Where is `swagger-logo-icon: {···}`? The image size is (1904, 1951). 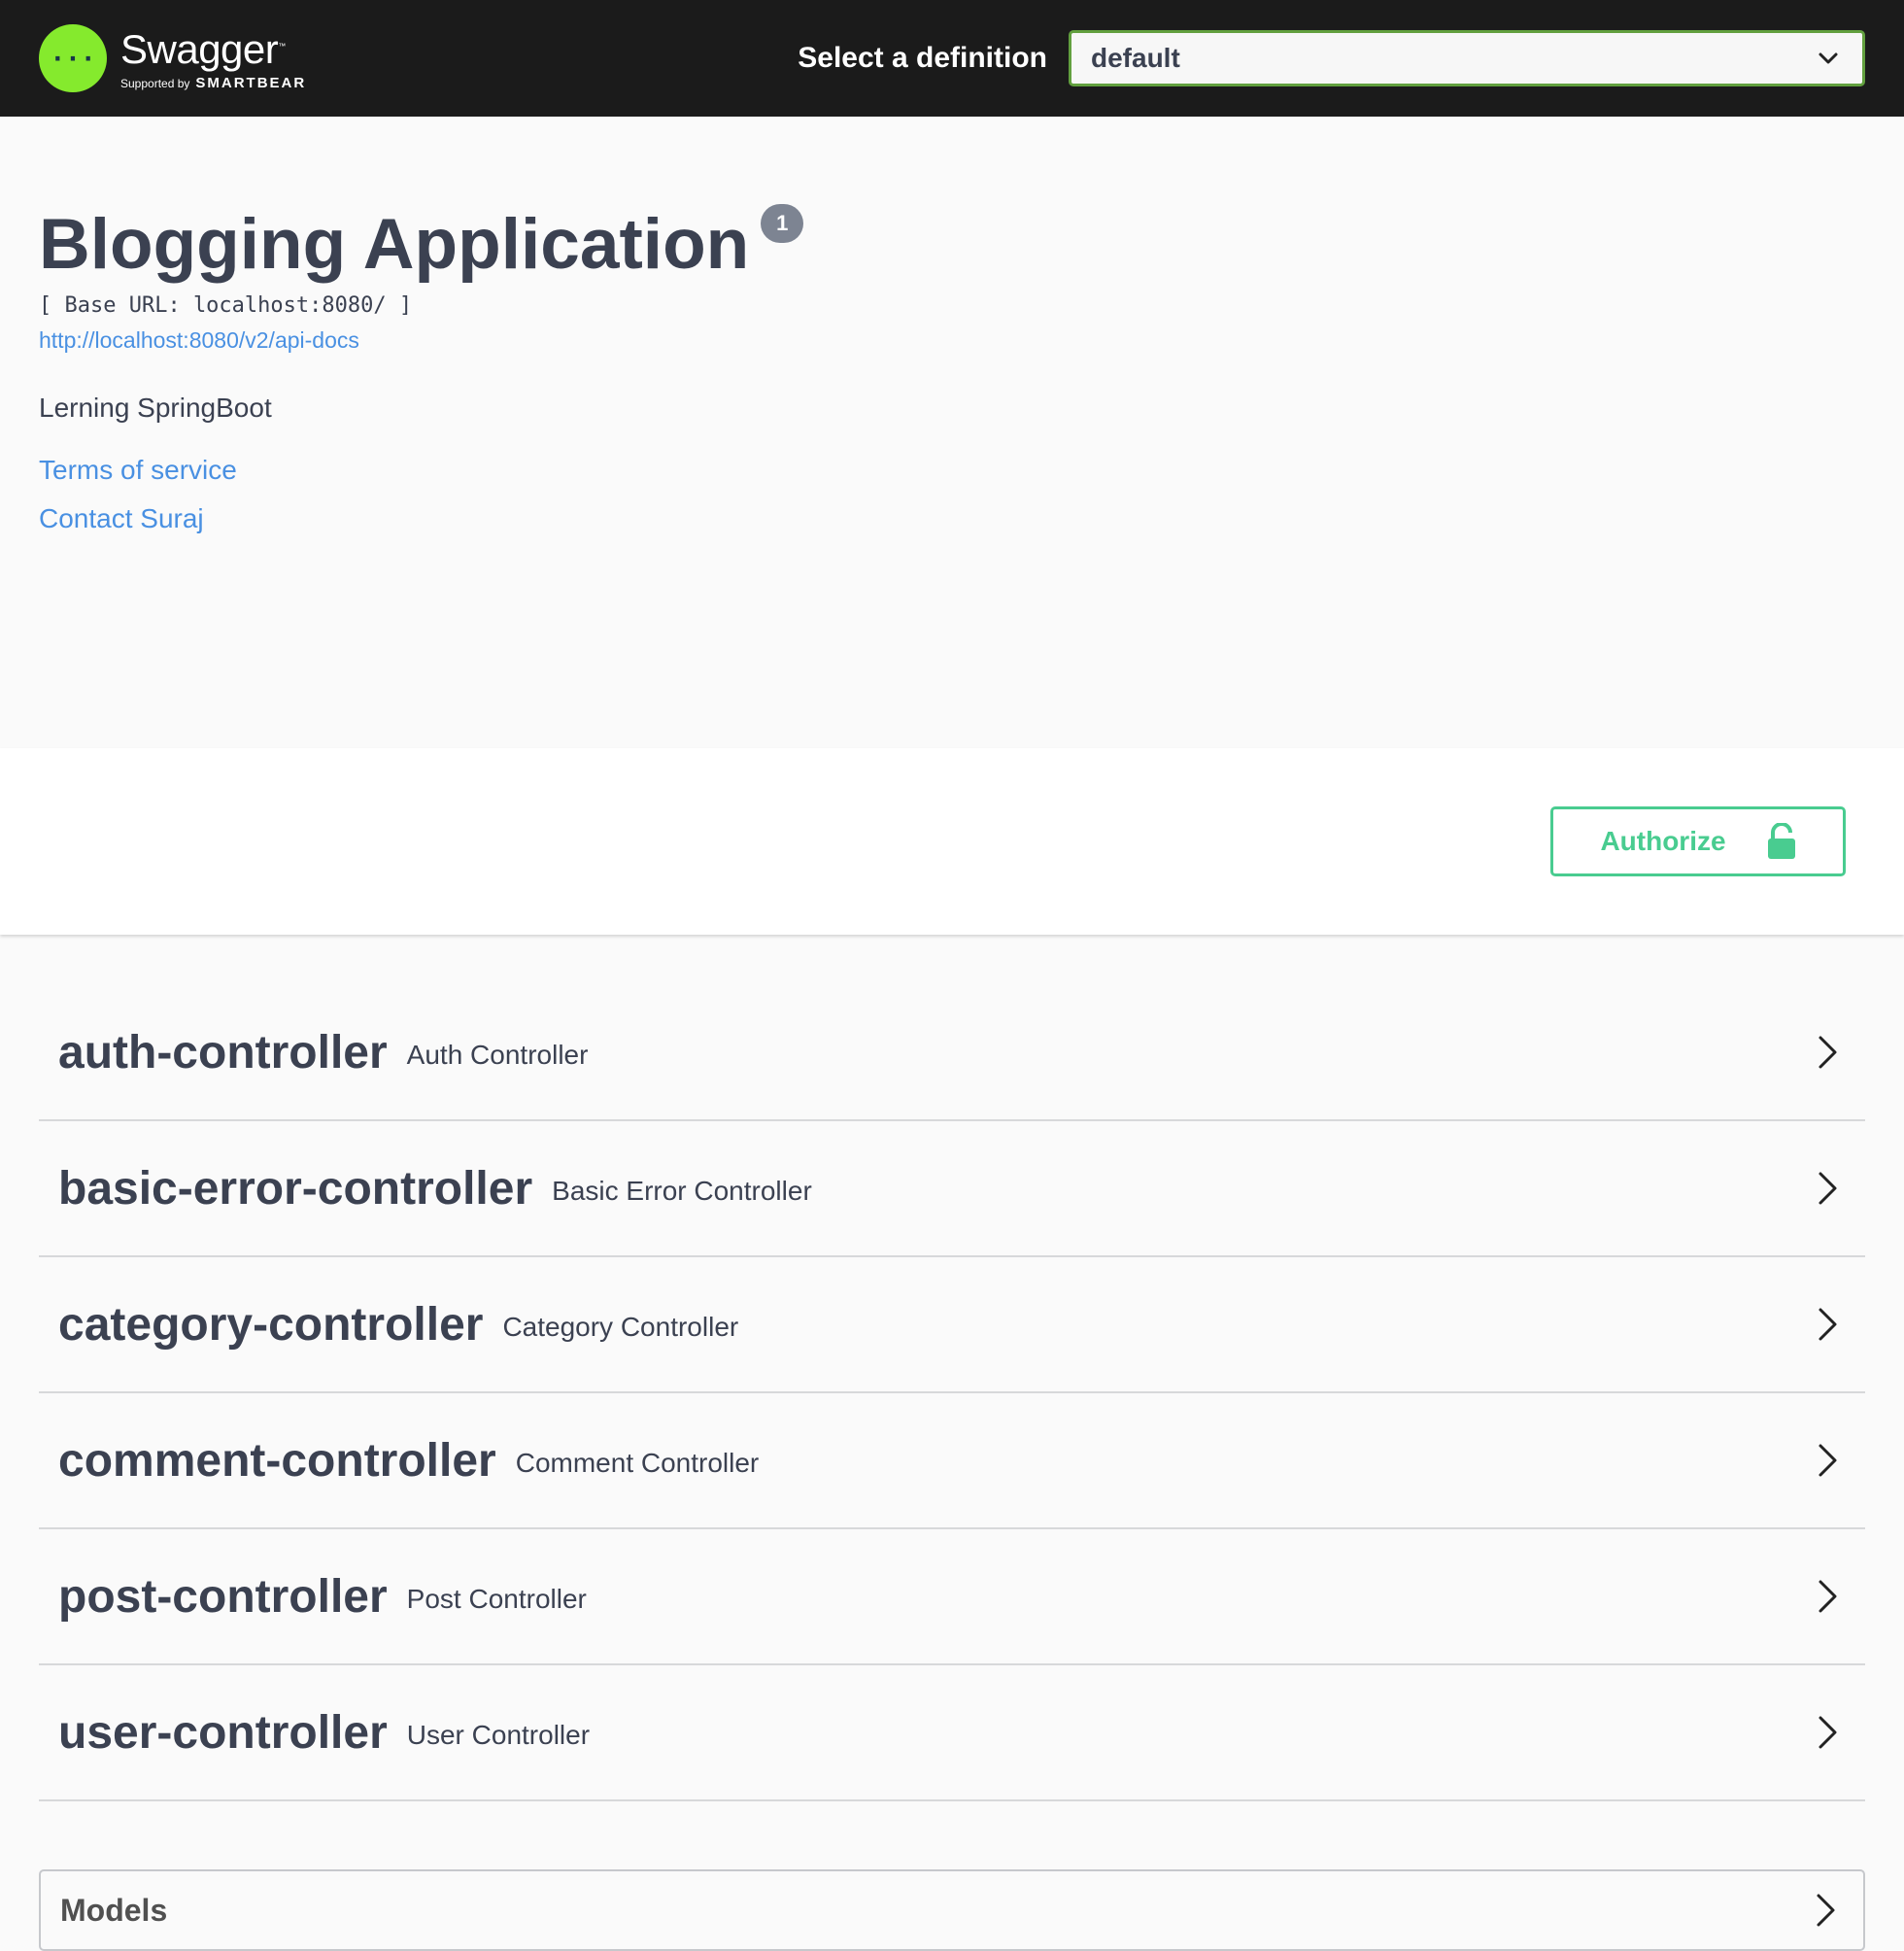
swagger-logo-icon: {···} is located at coordinates (73, 58).